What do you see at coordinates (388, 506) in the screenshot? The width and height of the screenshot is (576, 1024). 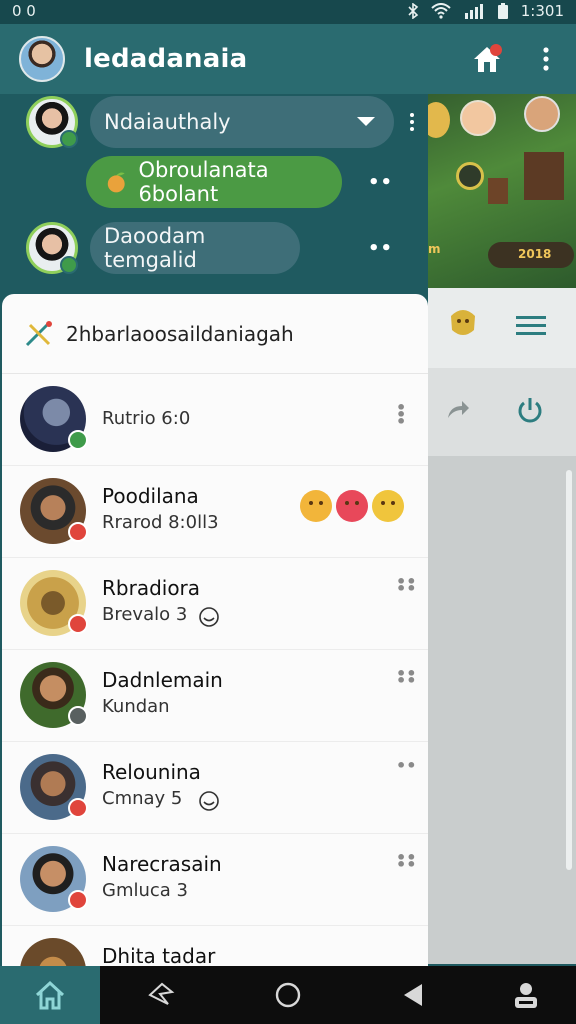 I see `wink-emoji-icon` at bounding box center [388, 506].